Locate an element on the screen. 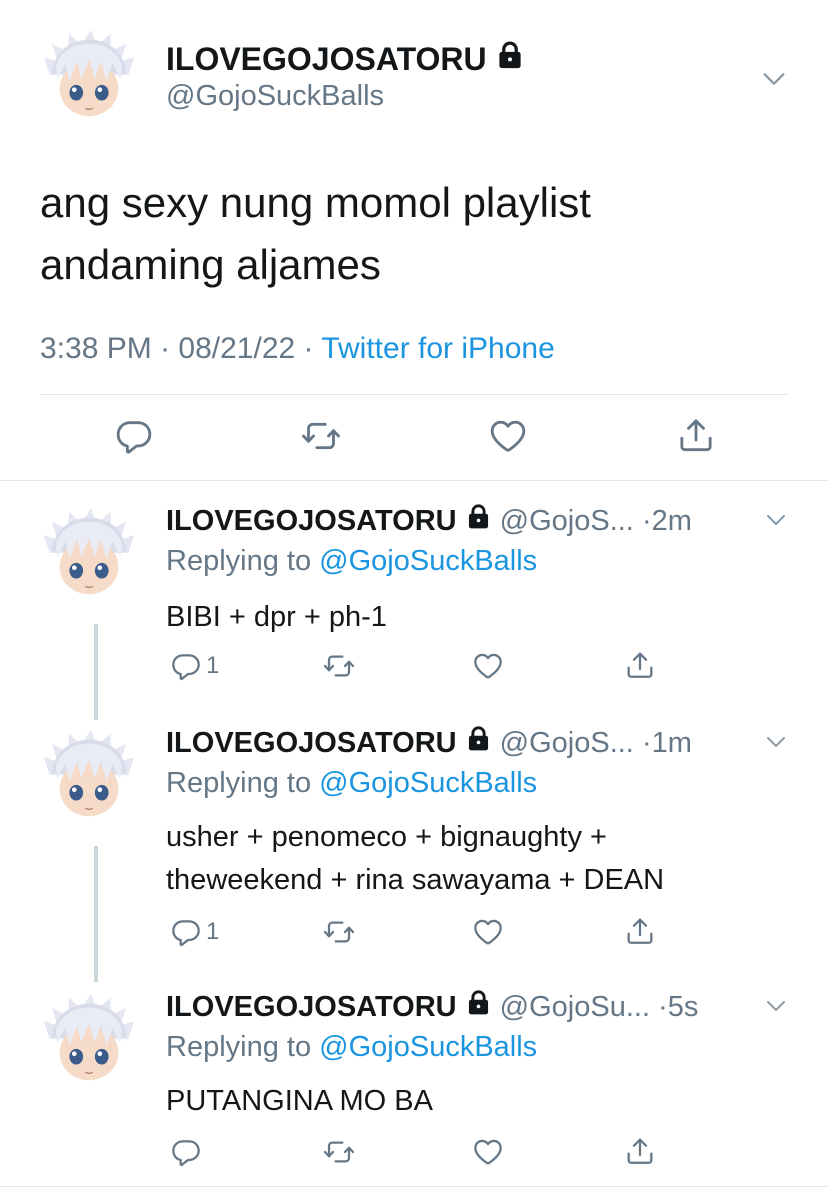 The width and height of the screenshot is (828, 1190). reply-text: PUTANGINA MO BA is located at coordinates (299, 1101).